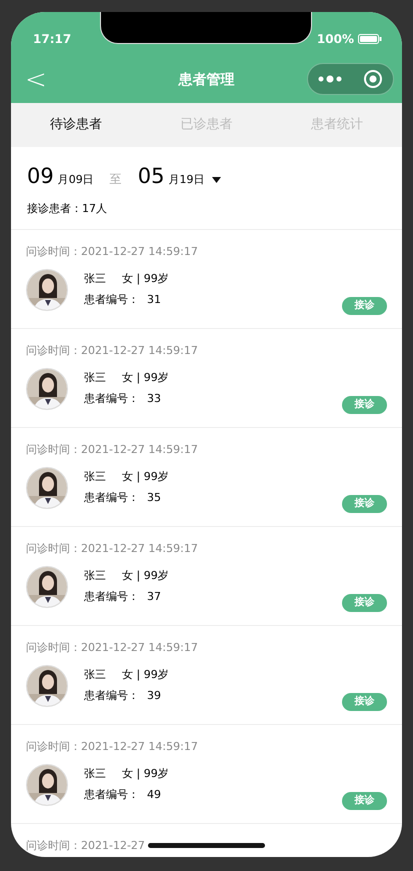 The width and height of the screenshot is (413, 871). I want to click on tab: 待诊患者, so click(76, 125).